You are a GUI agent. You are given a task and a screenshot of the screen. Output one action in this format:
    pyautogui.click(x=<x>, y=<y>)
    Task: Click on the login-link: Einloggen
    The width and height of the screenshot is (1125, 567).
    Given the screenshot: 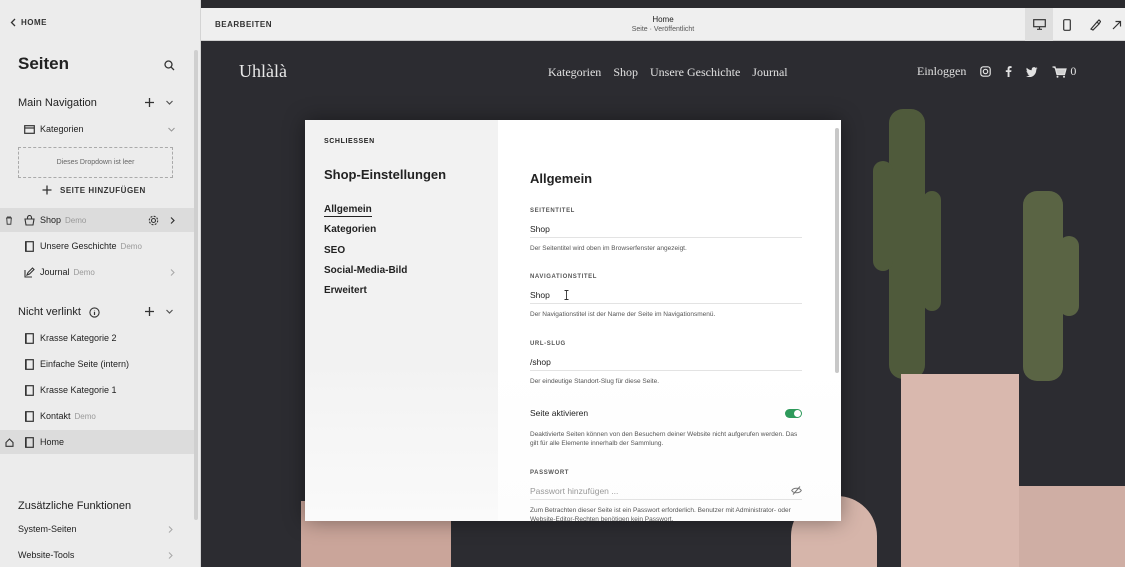 What is the action you would take?
    pyautogui.click(x=941, y=71)
    